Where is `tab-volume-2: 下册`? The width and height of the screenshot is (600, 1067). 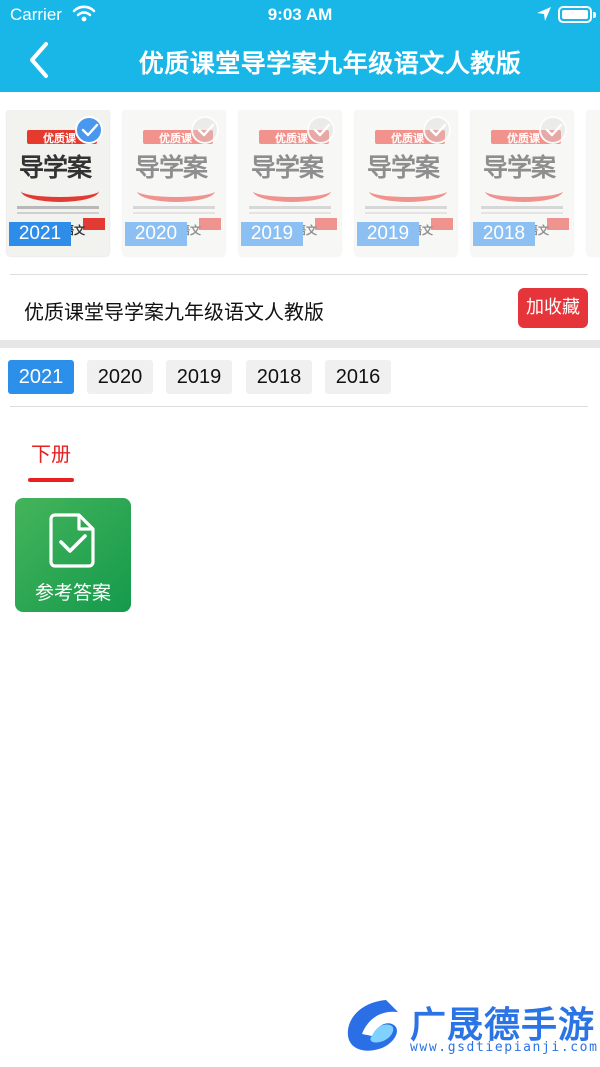 tab-volume-2: 下册 is located at coordinates (51, 460).